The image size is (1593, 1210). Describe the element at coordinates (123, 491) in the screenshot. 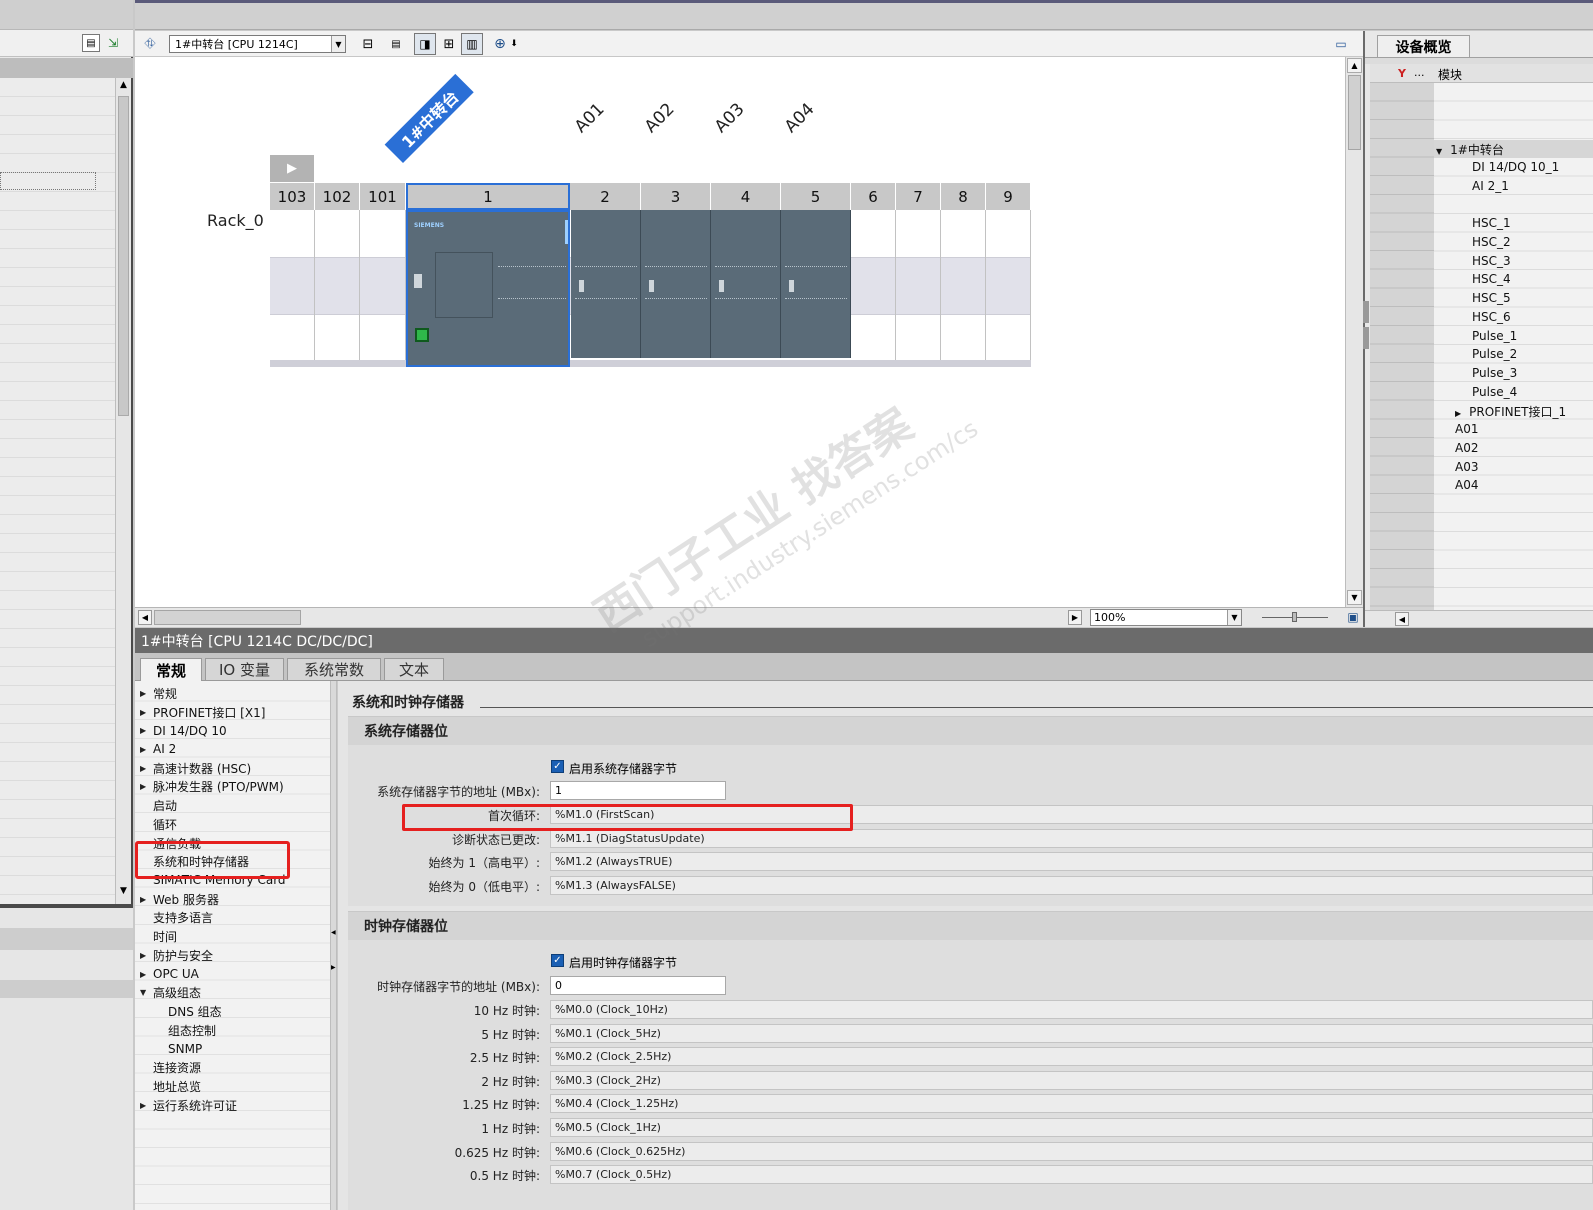

I see `left-scrollbar: ▲ ▼` at that location.